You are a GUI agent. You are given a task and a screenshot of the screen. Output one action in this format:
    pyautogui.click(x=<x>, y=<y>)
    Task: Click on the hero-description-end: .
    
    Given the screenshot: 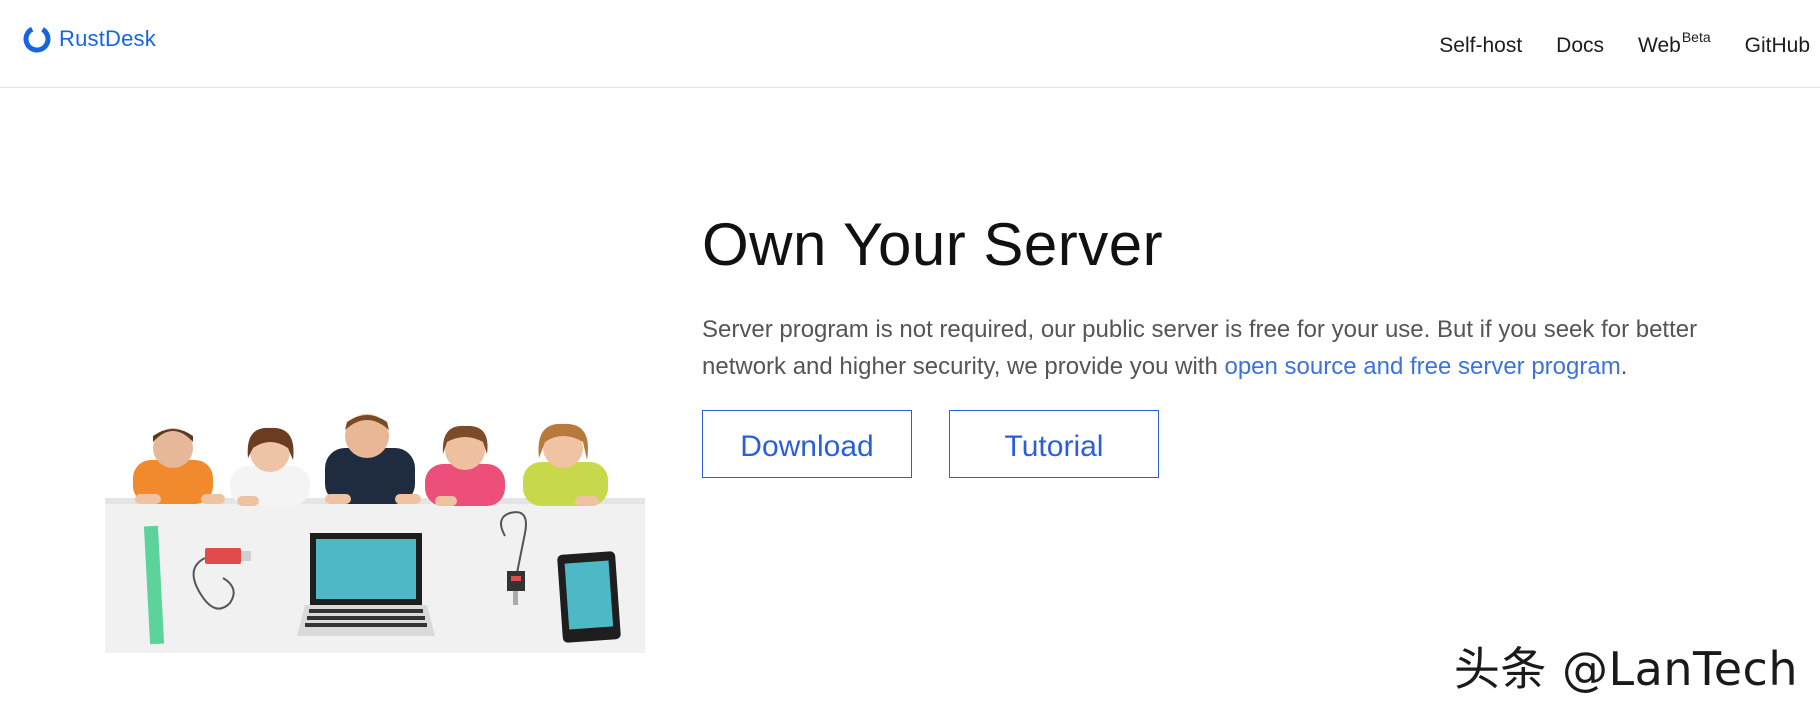 What is the action you would take?
    pyautogui.click(x=1624, y=366)
    